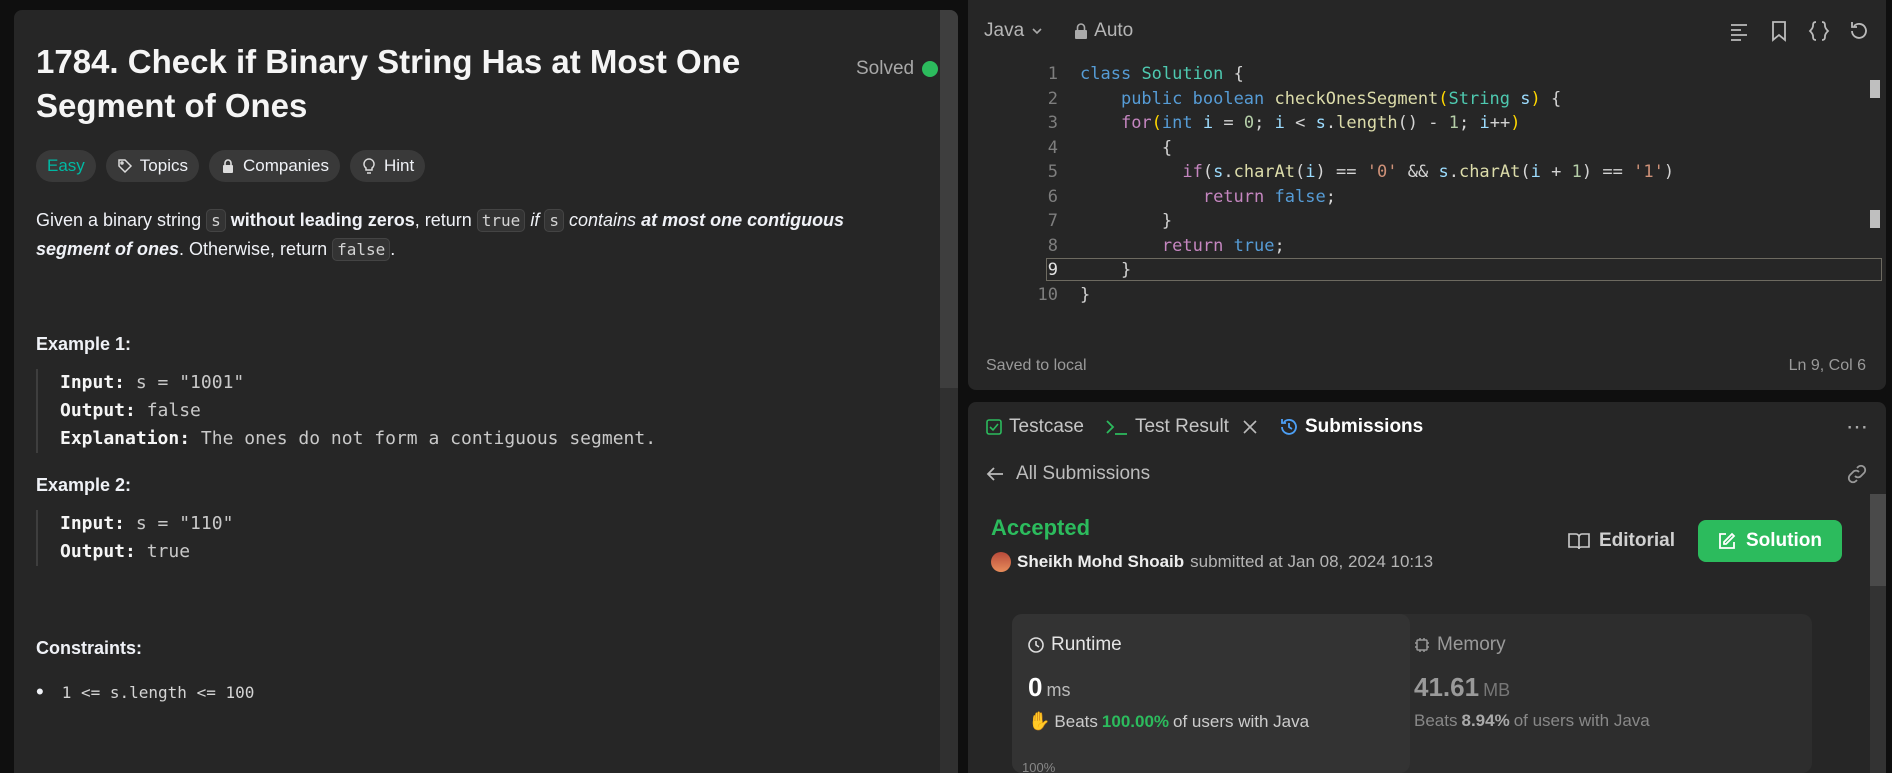 The image size is (1892, 773). What do you see at coordinates (1001, 562) in the screenshot?
I see `avatar` at bounding box center [1001, 562].